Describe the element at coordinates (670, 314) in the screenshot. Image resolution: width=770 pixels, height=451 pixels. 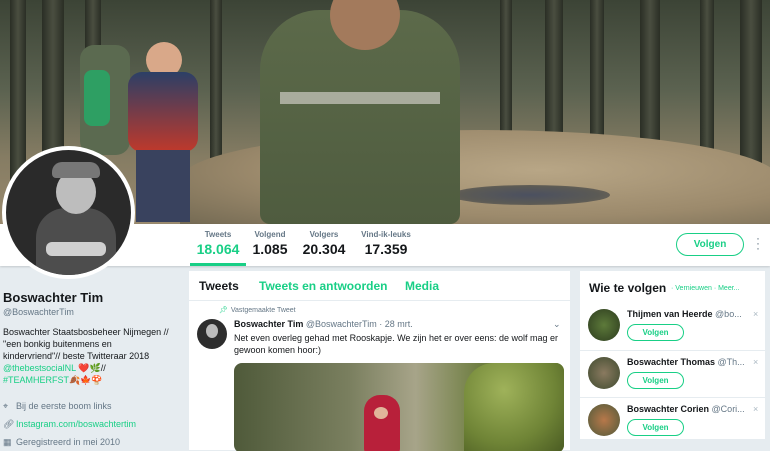
I see `suggestion-name: Thijmen van Heerde` at that location.